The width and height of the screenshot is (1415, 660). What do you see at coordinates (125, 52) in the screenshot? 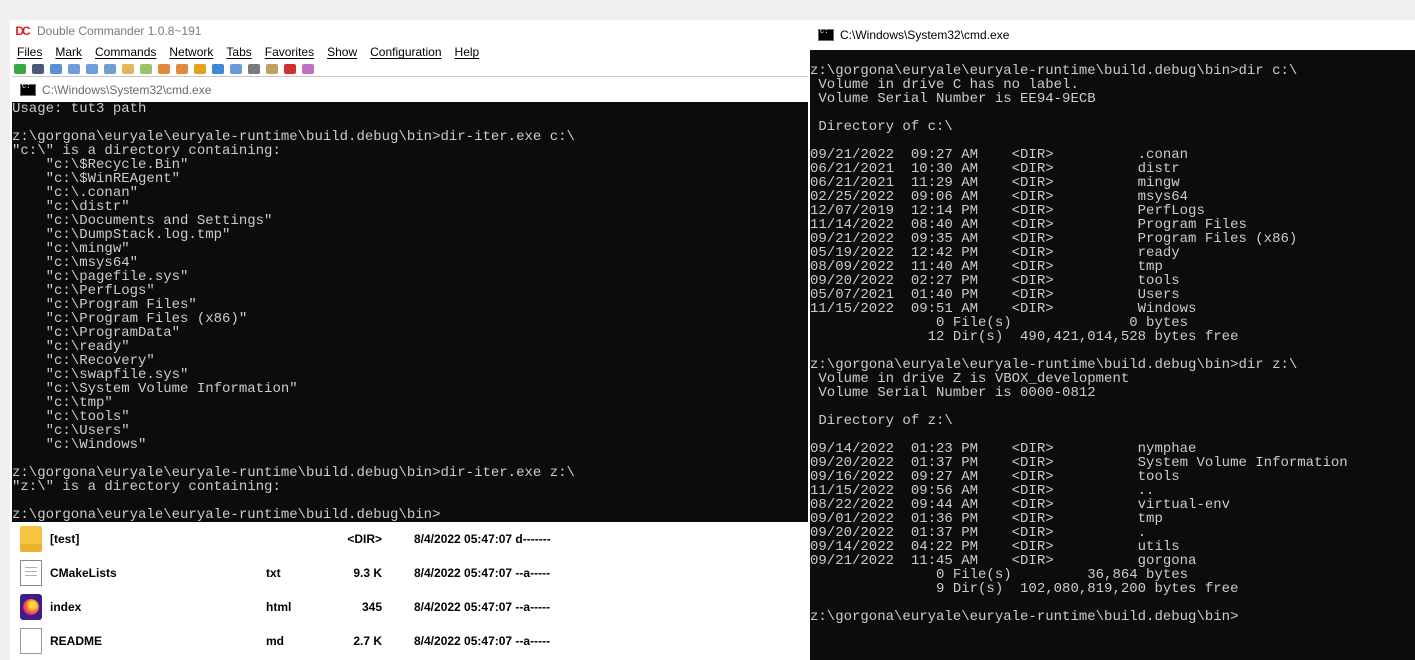
I see `menu-commands: Commands` at bounding box center [125, 52].